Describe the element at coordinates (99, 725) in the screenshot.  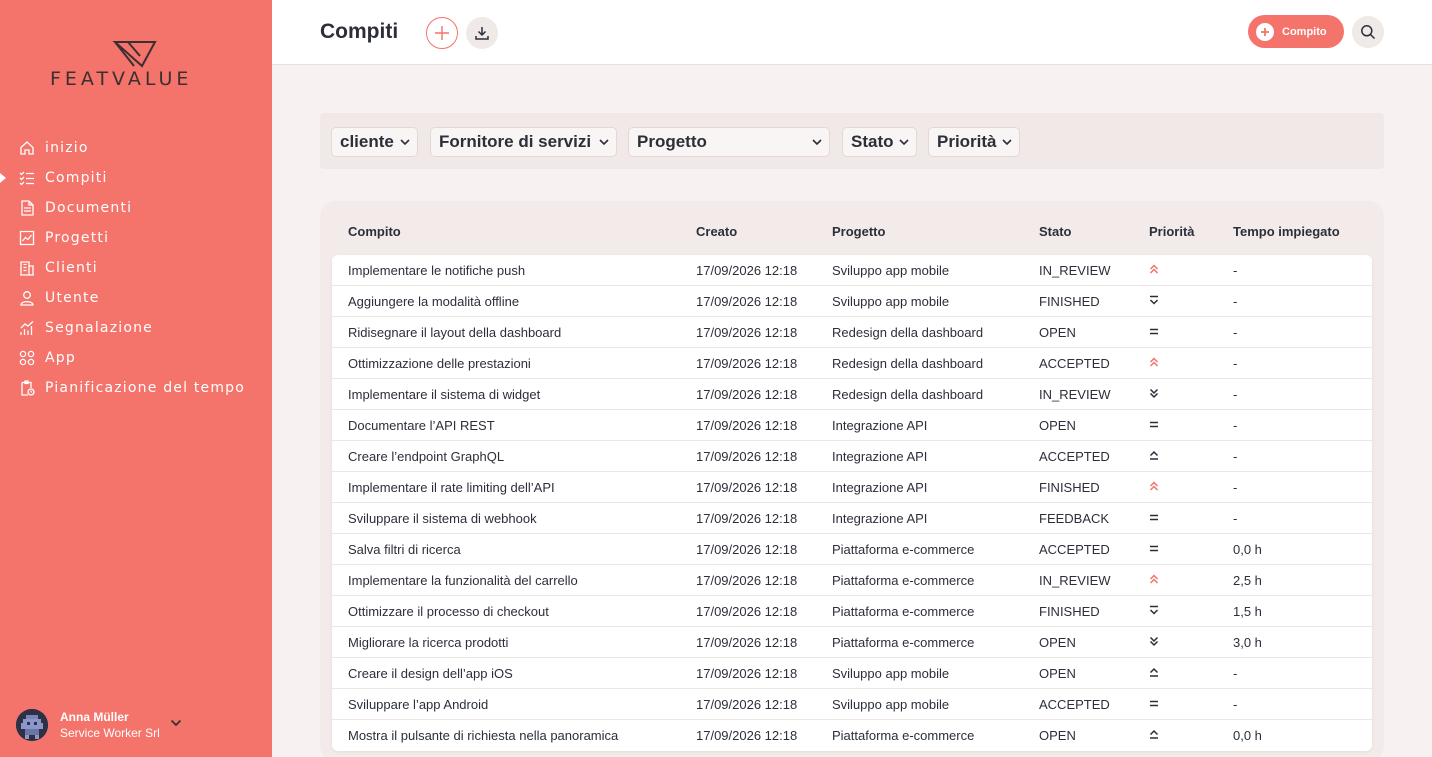
I see `user-menu: Anna Müller Service Worker Srl` at that location.